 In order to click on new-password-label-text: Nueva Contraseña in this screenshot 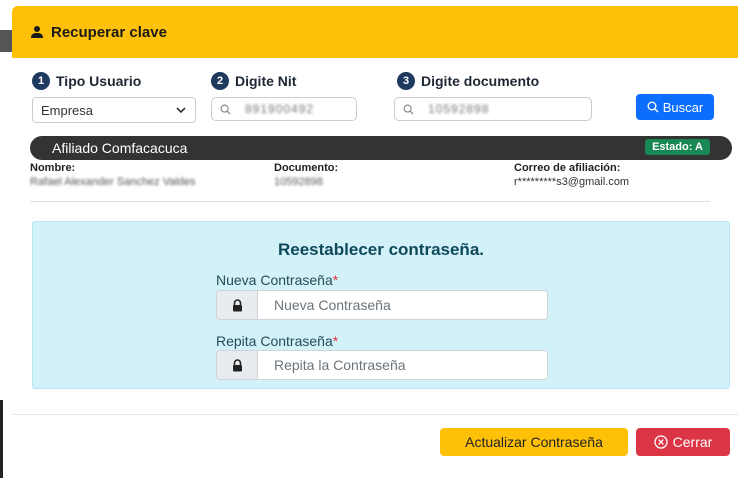, I will do `click(274, 280)`.